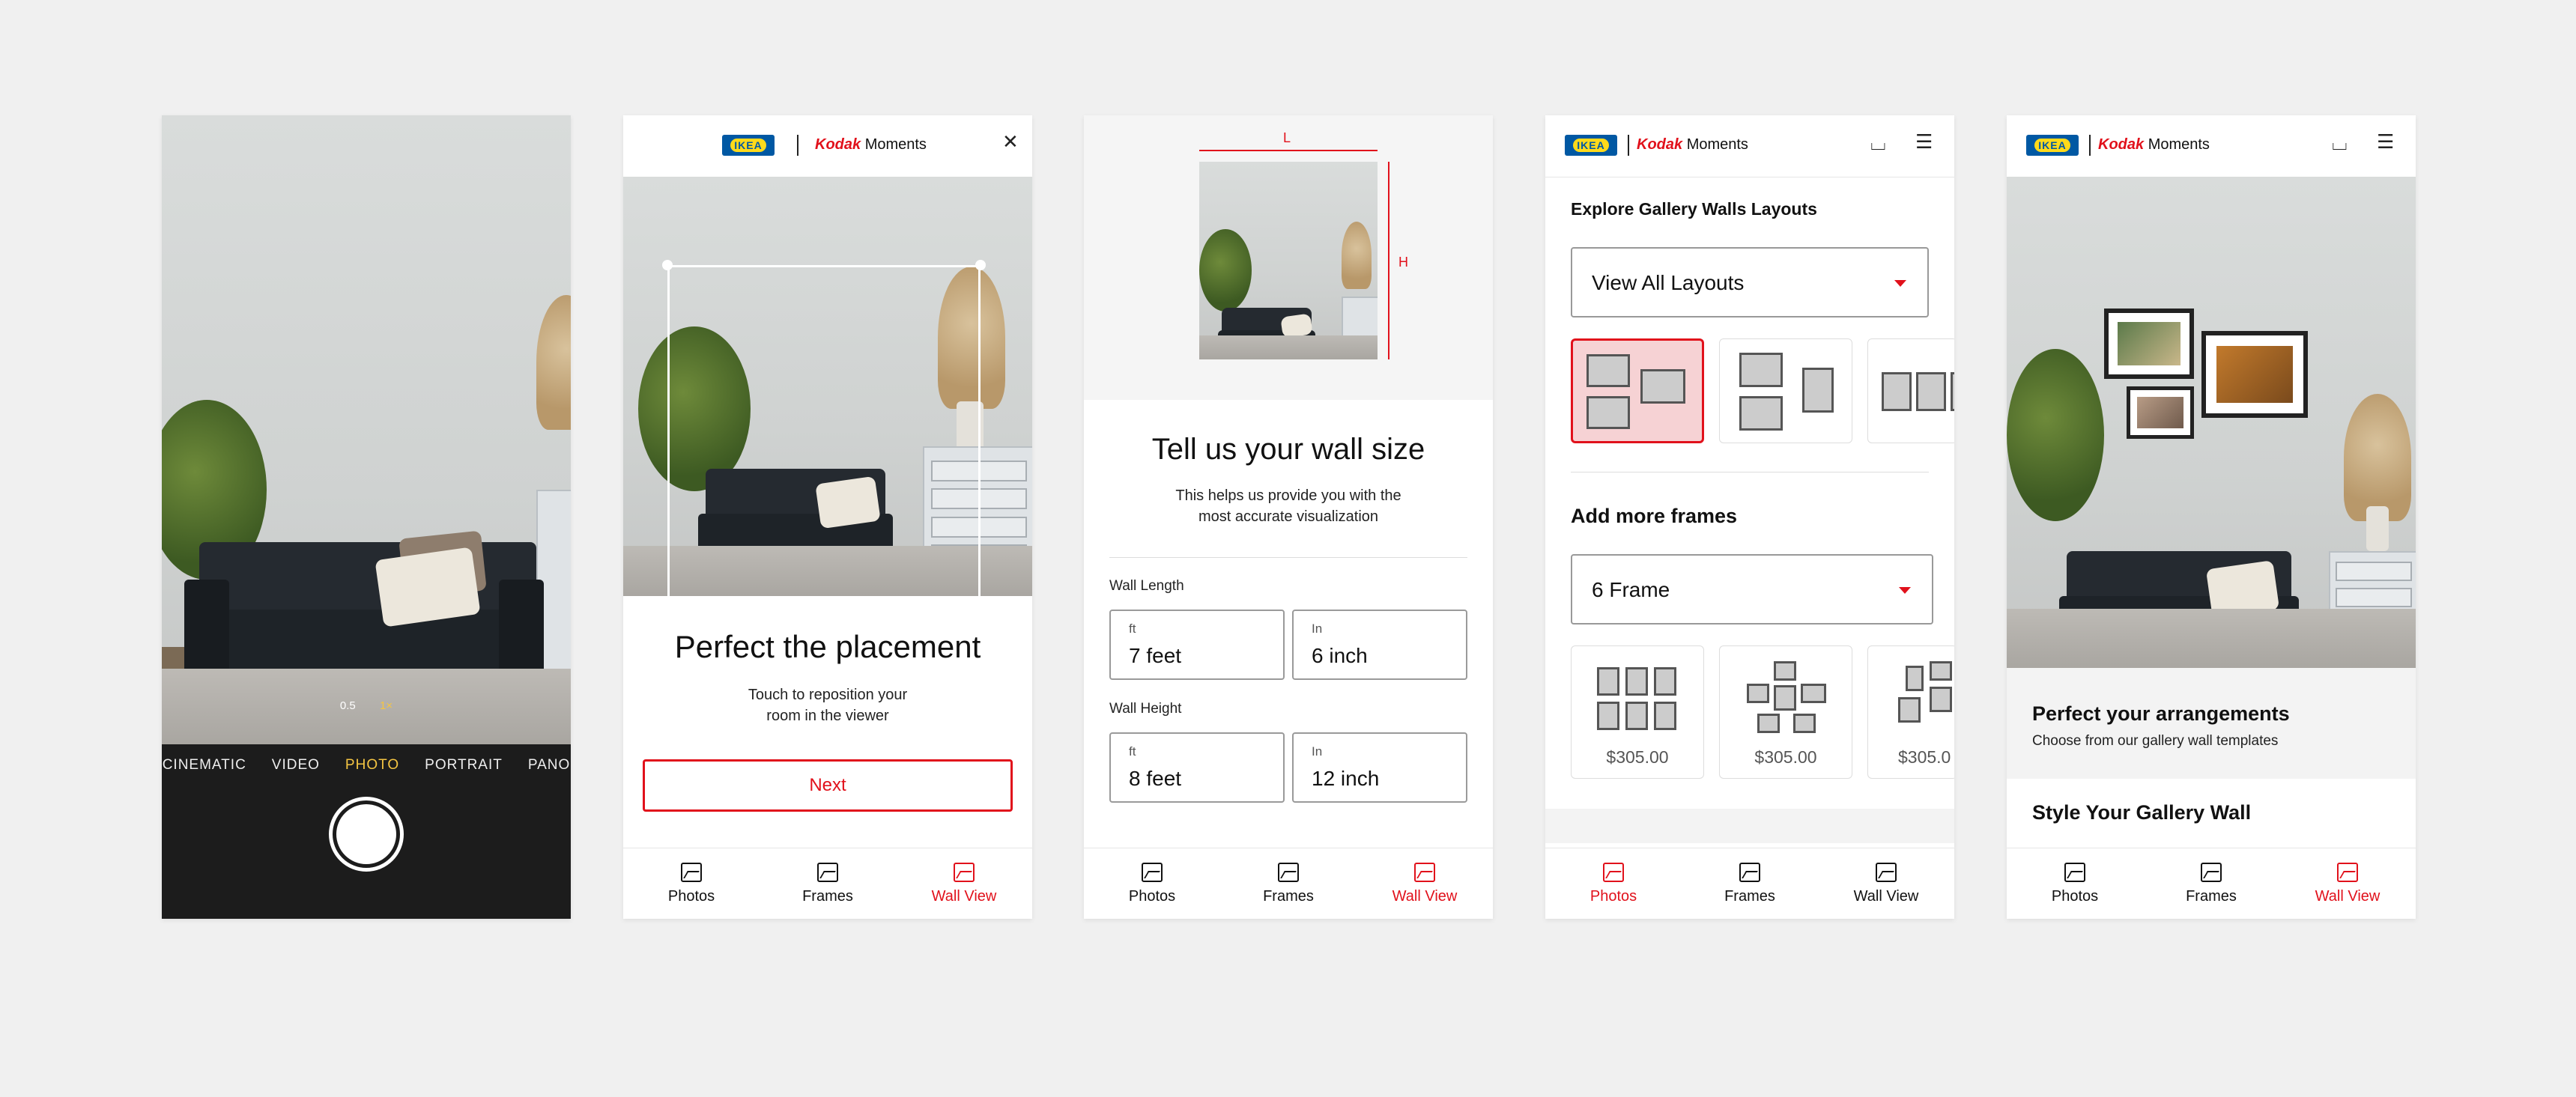 This screenshot has width=2576, height=1097. I want to click on mode-portrait: PORTRAIT, so click(464, 765).